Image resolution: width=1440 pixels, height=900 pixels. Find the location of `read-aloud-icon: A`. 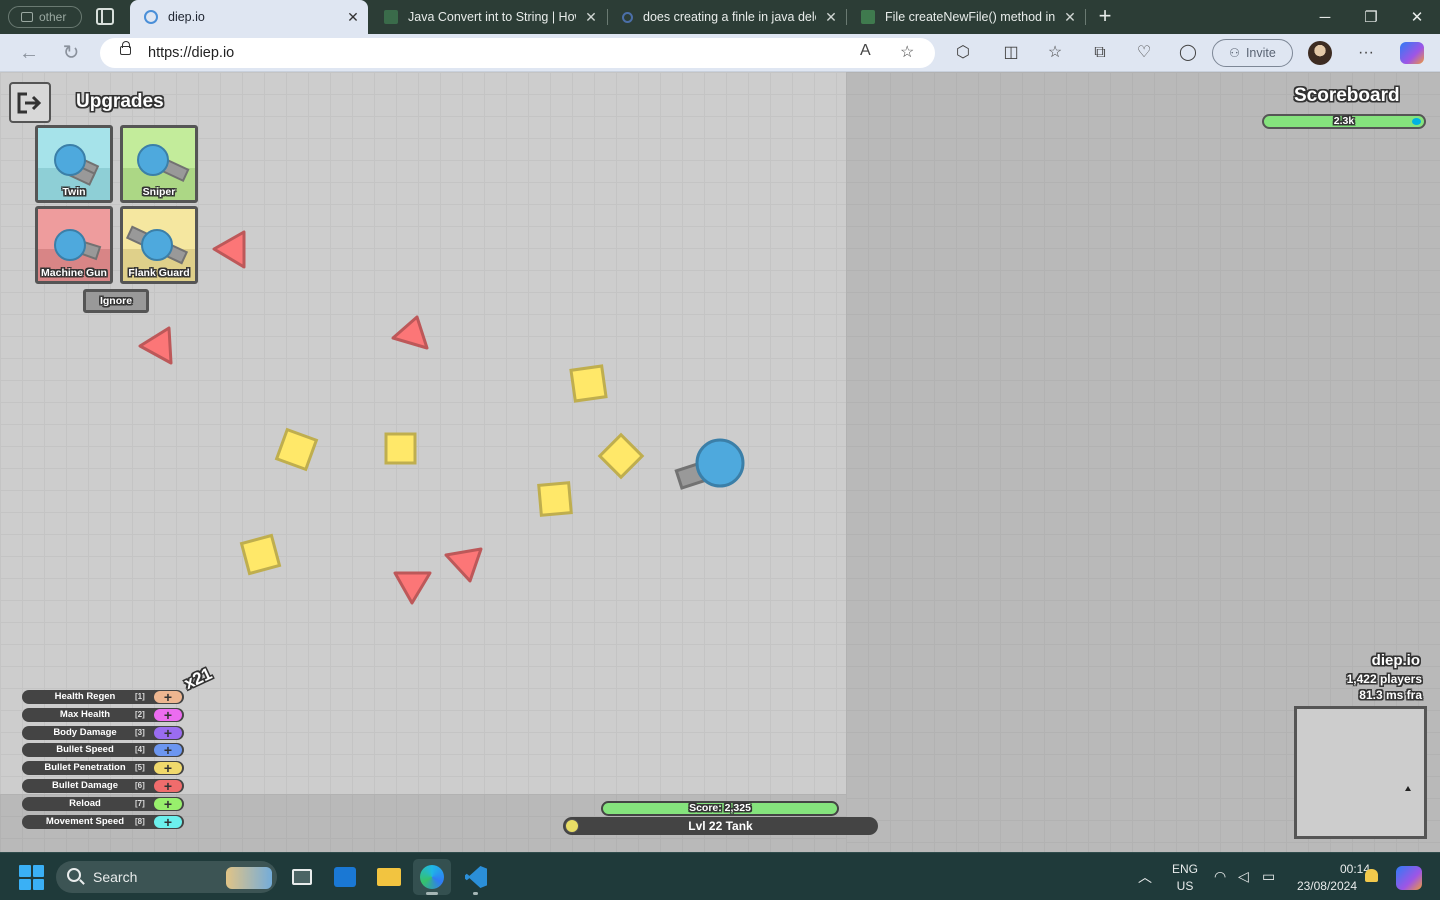

read-aloud-icon: A is located at coordinates (865, 51).